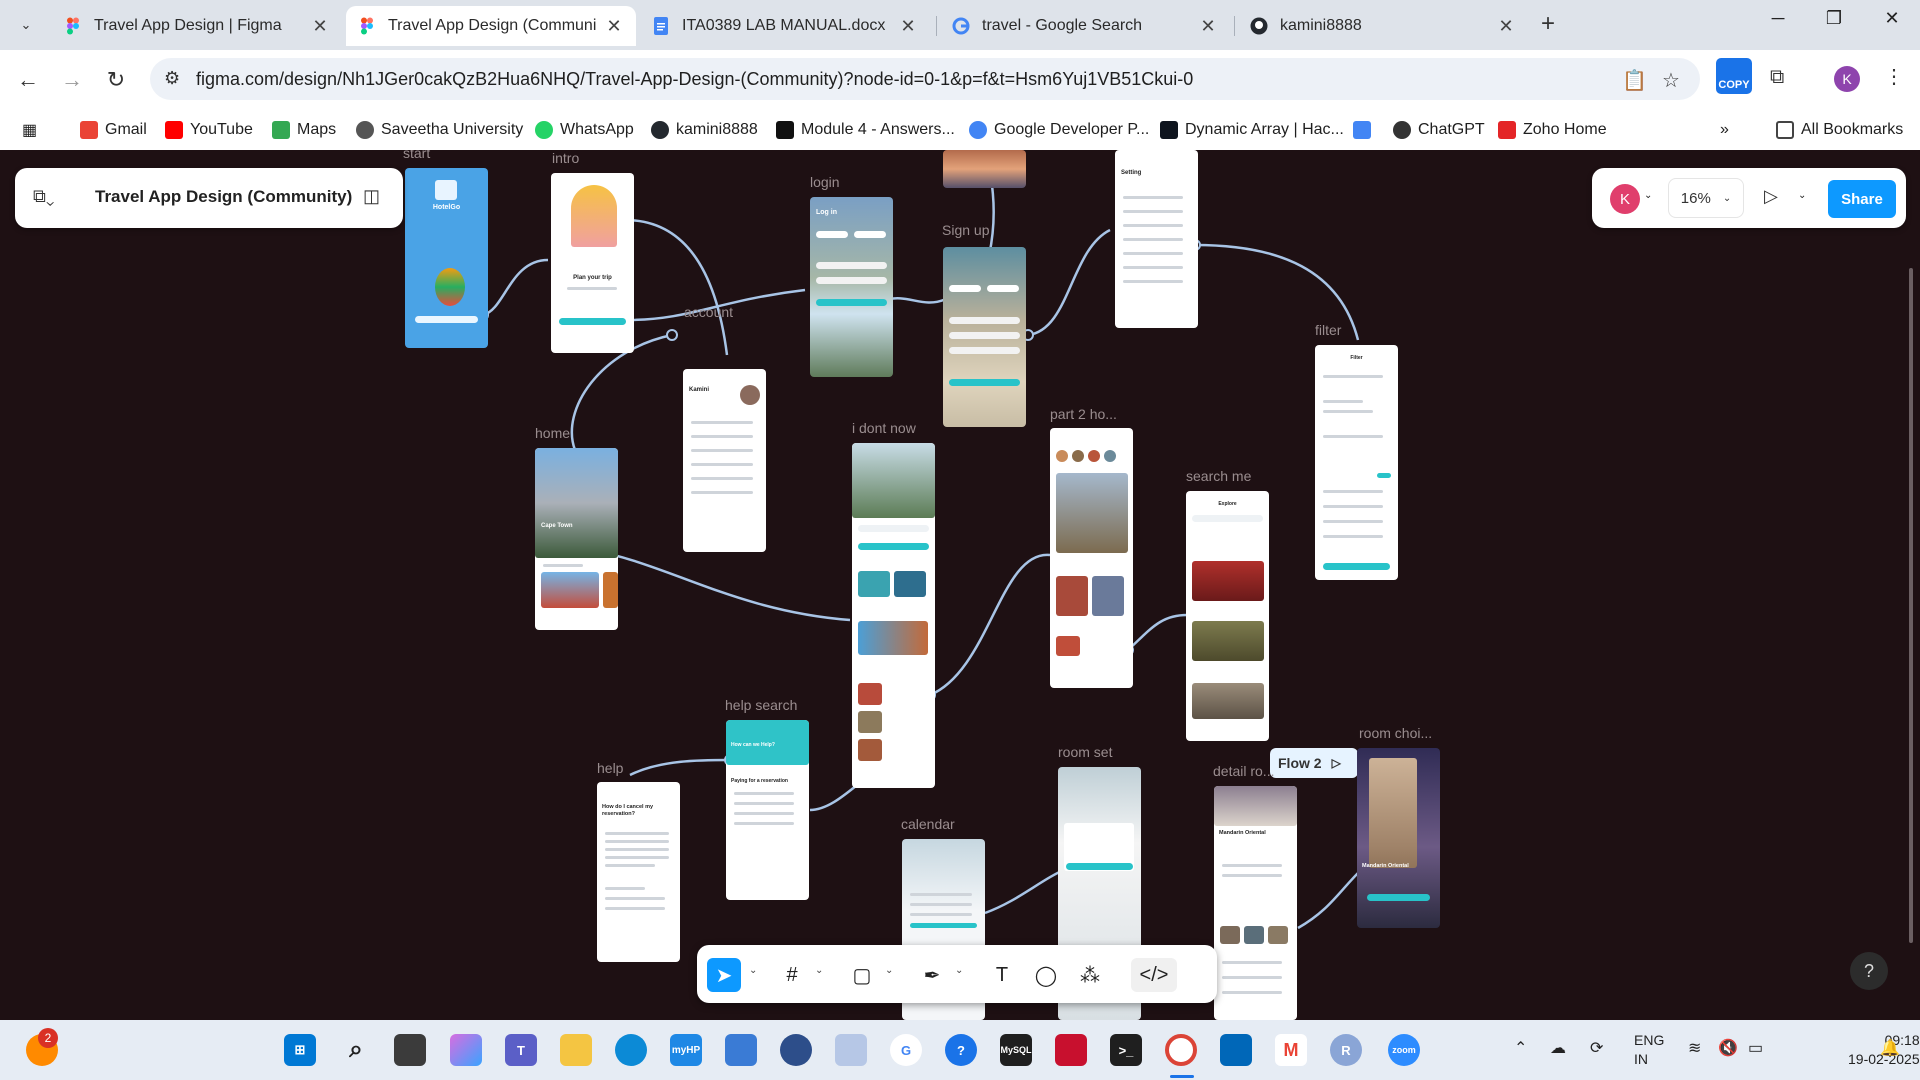 This screenshot has width=1920, height=1080. What do you see at coordinates (1398, 838) in the screenshot?
I see `frame-room-choice: Mandarin Oriental` at bounding box center [1398, 838].